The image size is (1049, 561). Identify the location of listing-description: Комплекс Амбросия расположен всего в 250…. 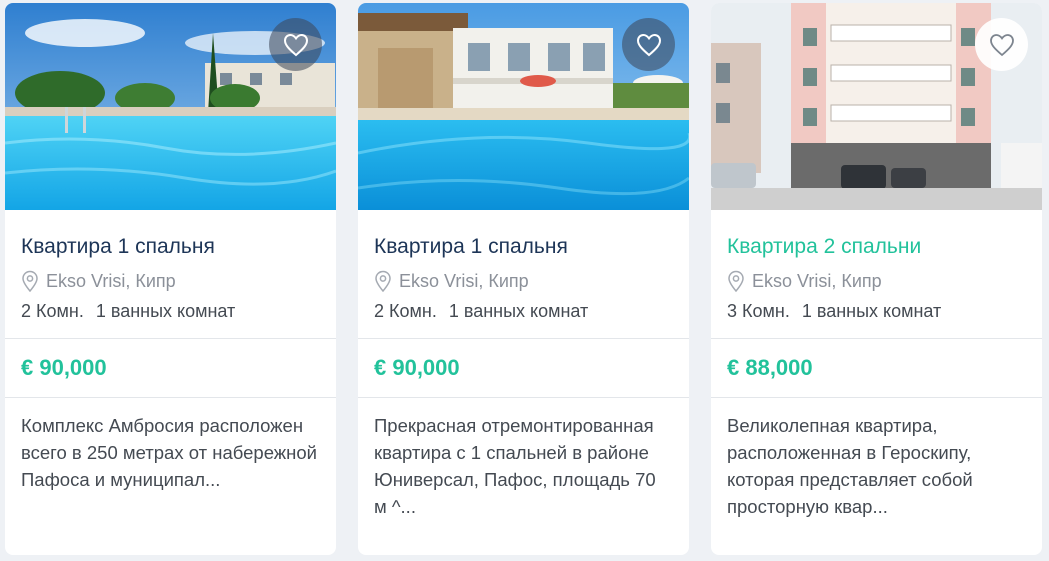
(169, 452).